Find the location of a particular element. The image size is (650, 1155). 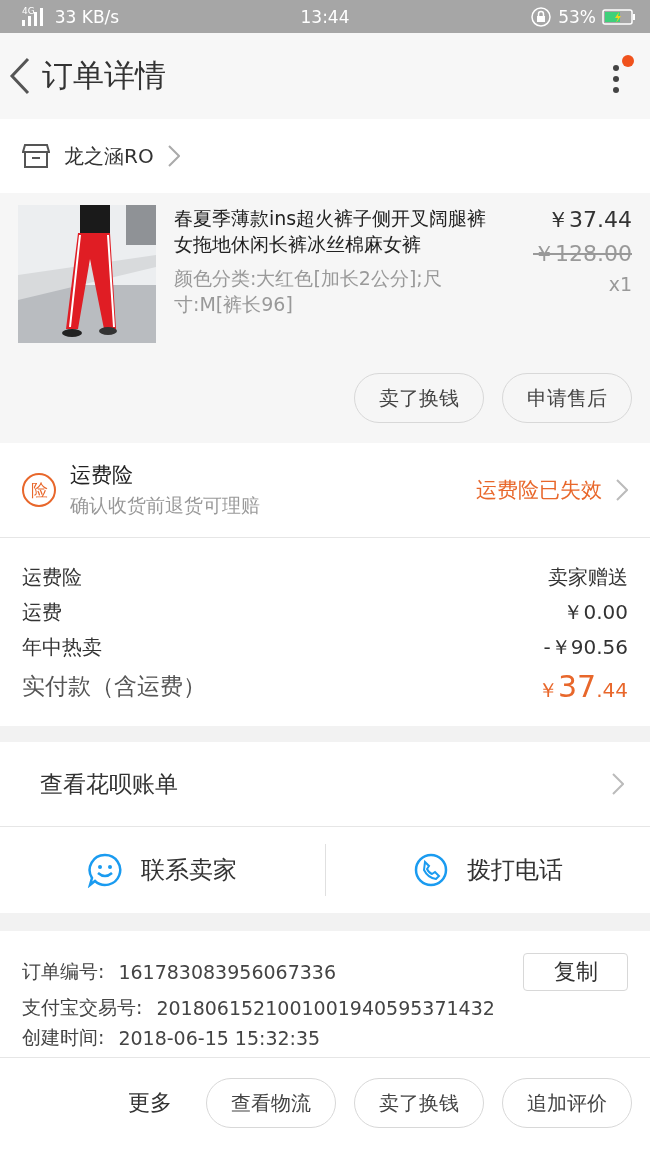

action-button: 申请售后 is located at coordinates (567, 398).